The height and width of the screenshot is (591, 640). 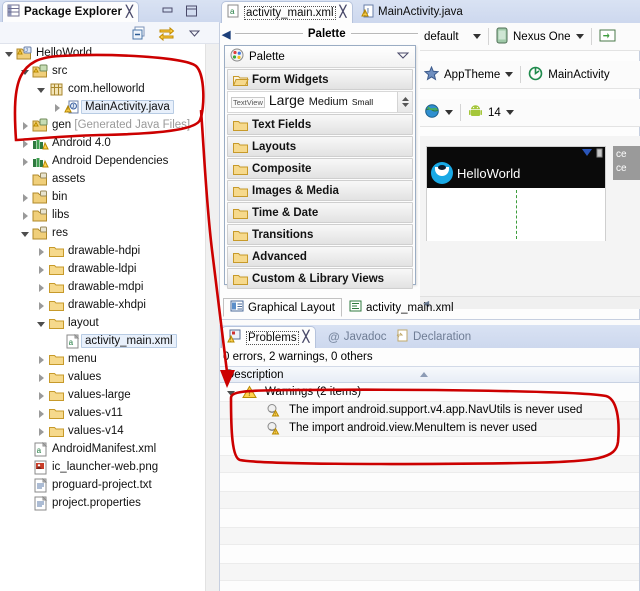 What do you see at coordinates (102, 125) in the screenshot?
I see `tree-item: gen [Generated Java Files]` at bounding box center [102, 125].